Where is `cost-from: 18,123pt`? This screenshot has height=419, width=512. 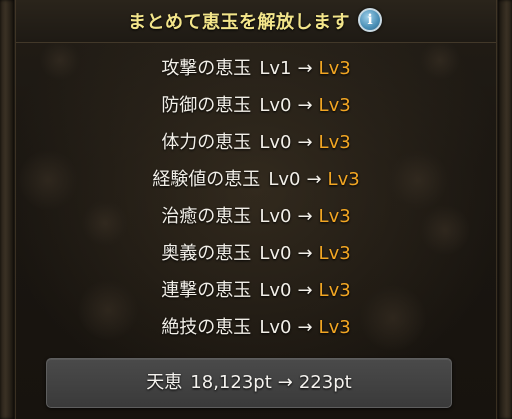
cost-from: 18,123pt is located at coordinates (231, 382).